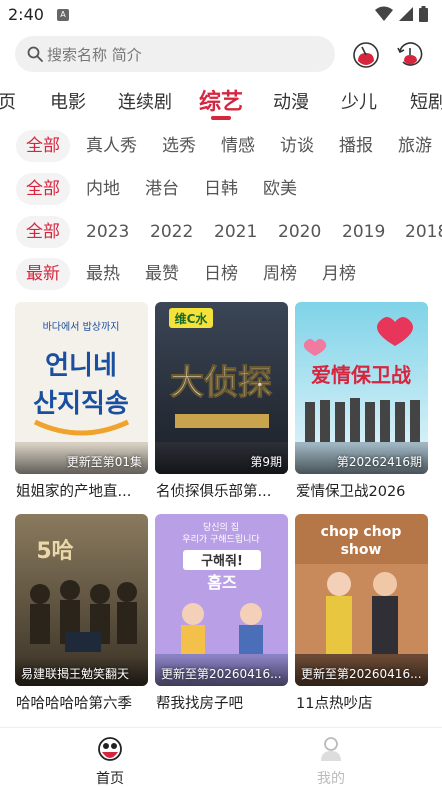  Describe the element at coordinates (280, 274) in the screenshot. I see `sort-chip: 周榜` at that location.